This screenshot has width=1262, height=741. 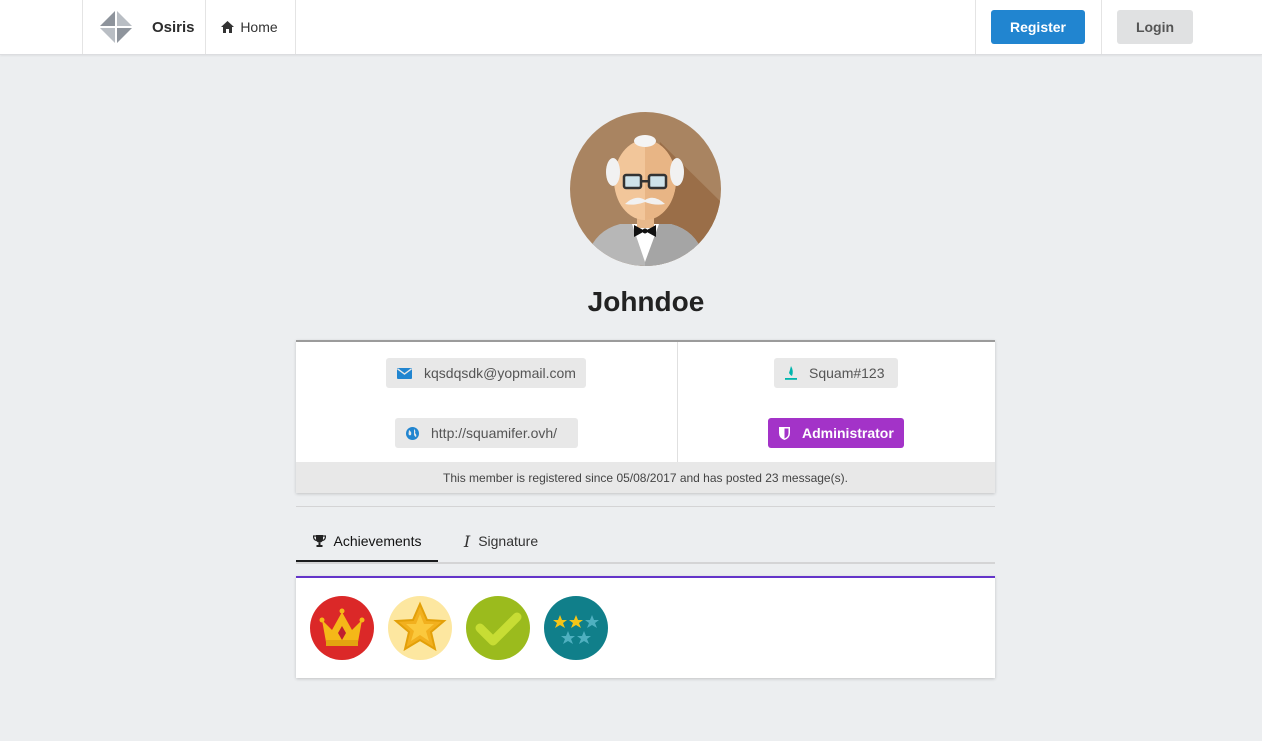 What do you see at coordinates (848, 433) in the screenshot?
I see `role-text: Administrator` at bounding box center [848, 433].